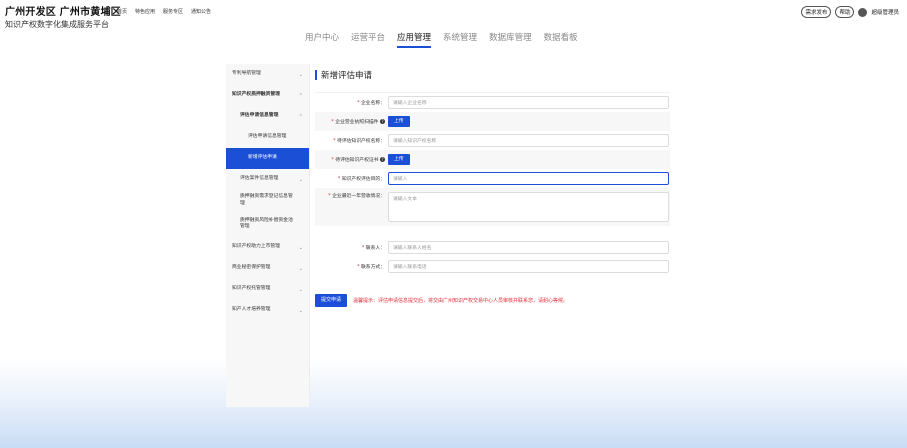 This screenshot has width=907, height=448. What do you see at coordinates (256, 247) in the screenshot?
I see `sidebar-item-label: 知识产权助力上市管理` at bounding box center [256, 247].